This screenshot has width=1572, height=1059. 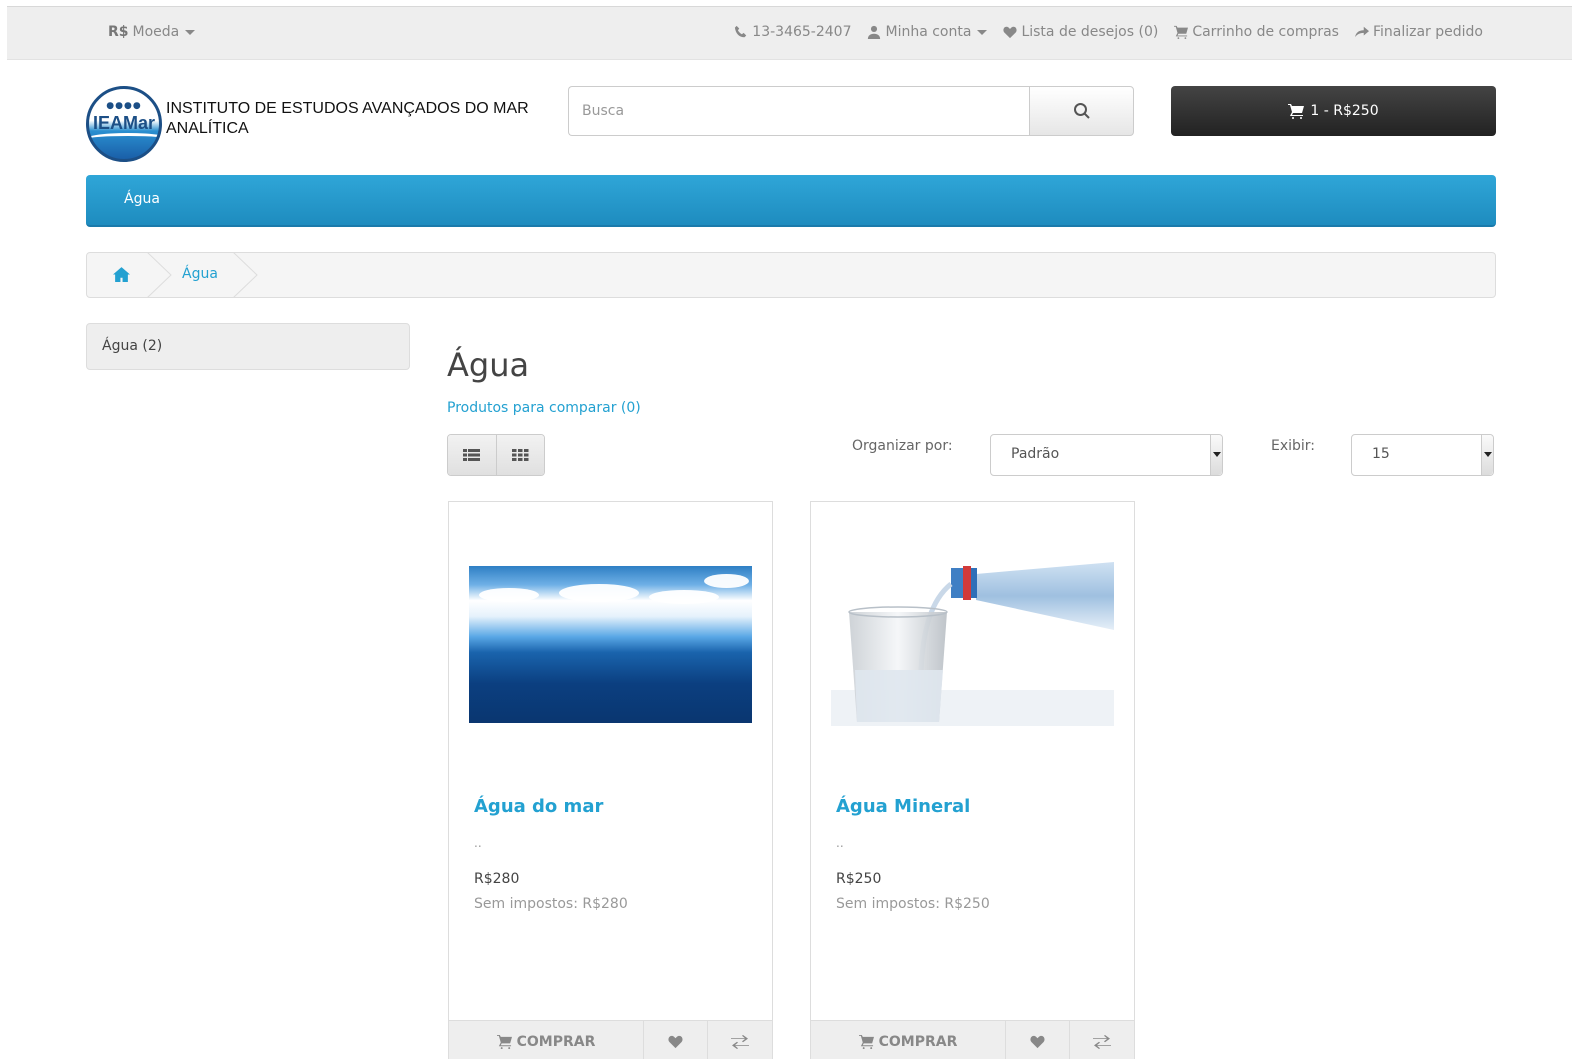 What do you see at coordinates (1361, 32) in the screenshot?
I see `share-arrow-icon` at bounding box center [1361, 32].